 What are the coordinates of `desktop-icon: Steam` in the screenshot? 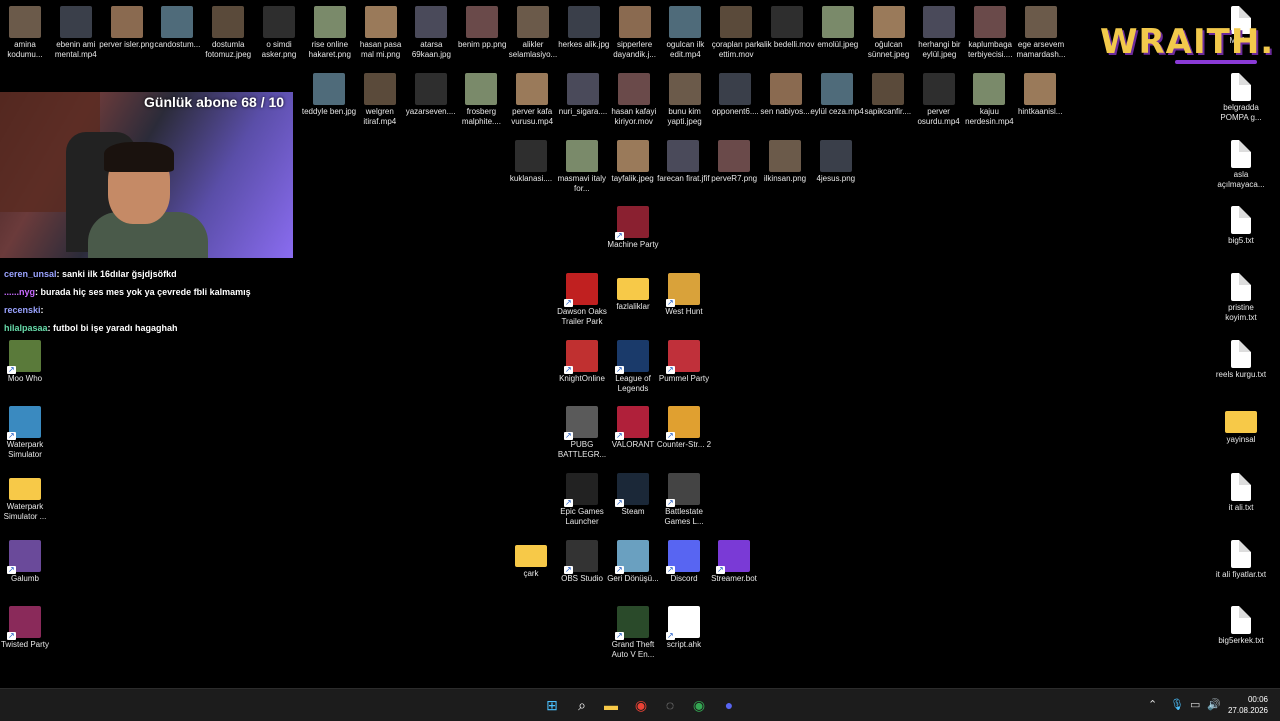 It's located at (633, 493).